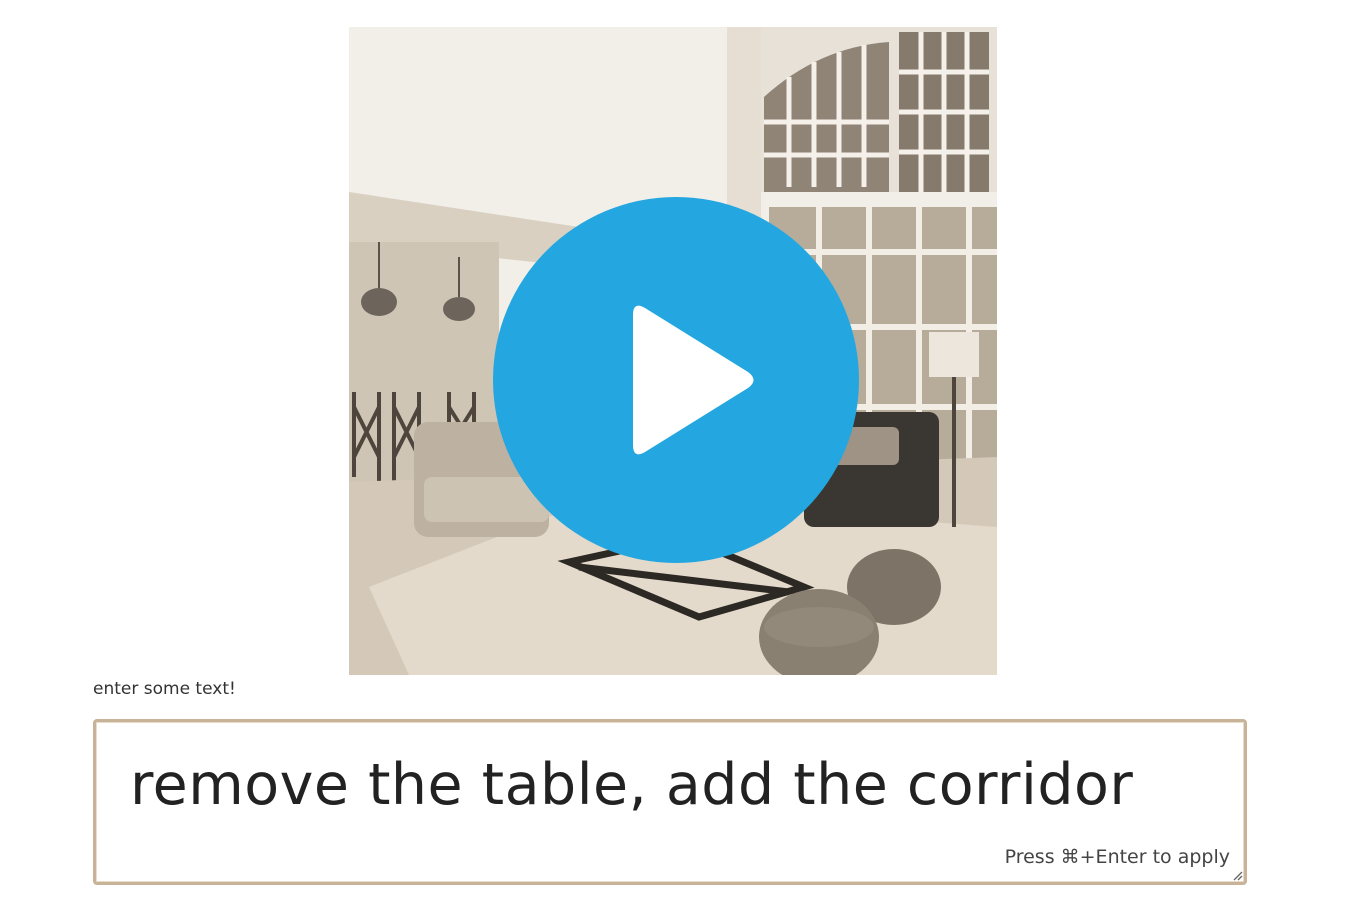 The height and width of the screenshot is (902, 1361). Describe the element at coordinates (693, 380) in the screenshot. I see `play-icon` at that location.